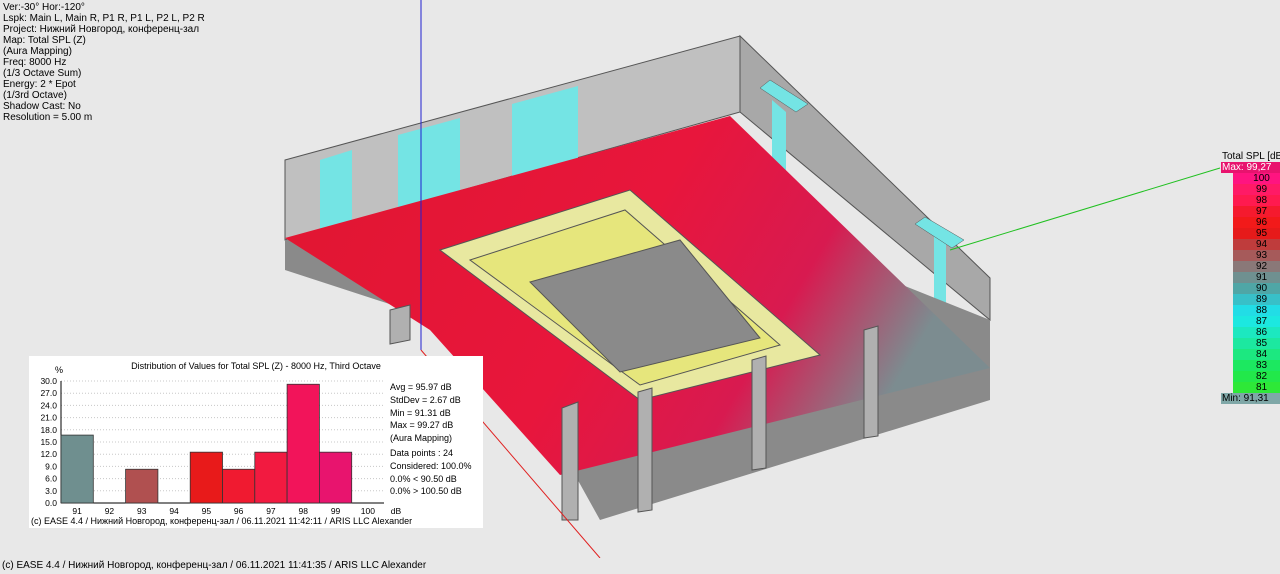 Image resolution: width=1280 pixels, height=574 pixels. Describe the element at coordinates (1250, 200) in the screenshot. I see `legend-row: 98` at that location.